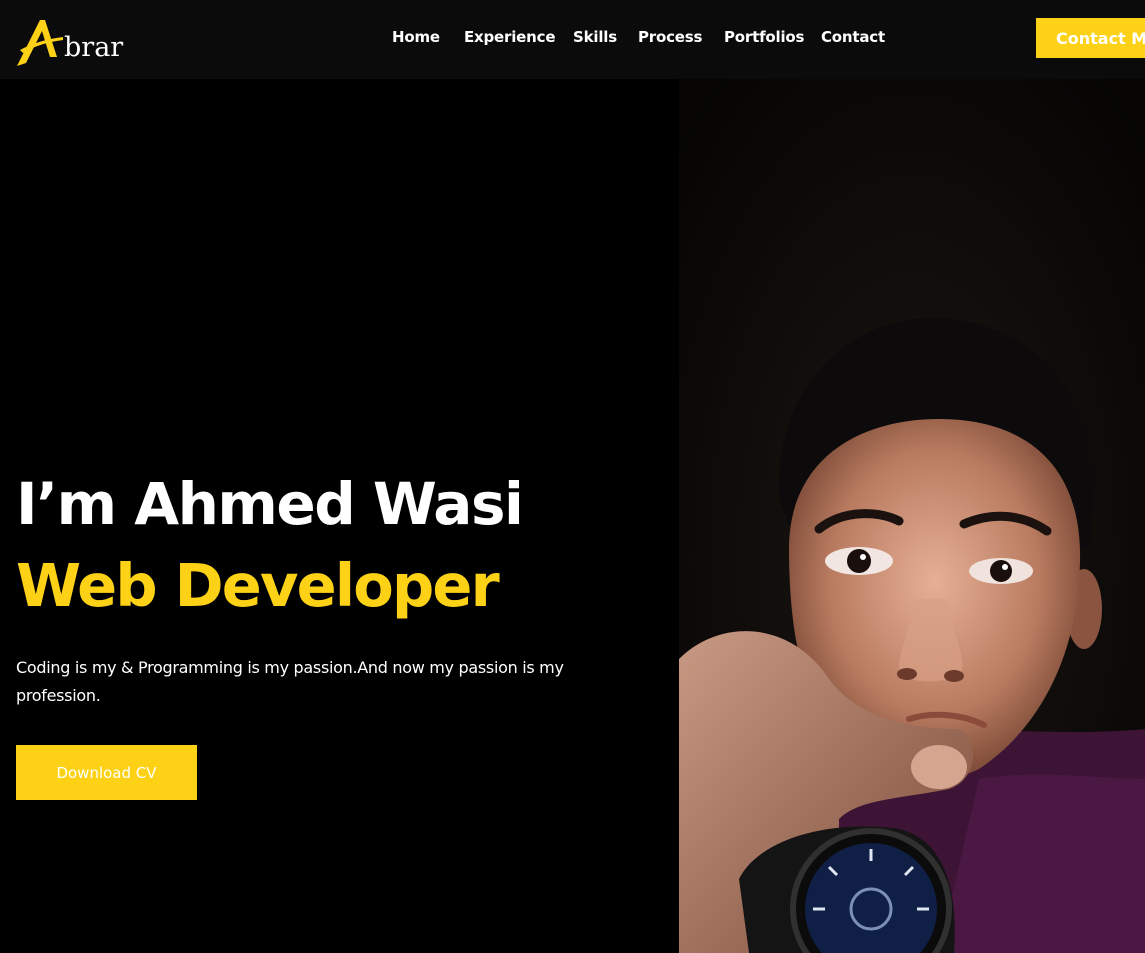  Describe the element at coordinates (764, 37) in the screenshot. I see `nav-item-portfolios: Portfolios` at that location.